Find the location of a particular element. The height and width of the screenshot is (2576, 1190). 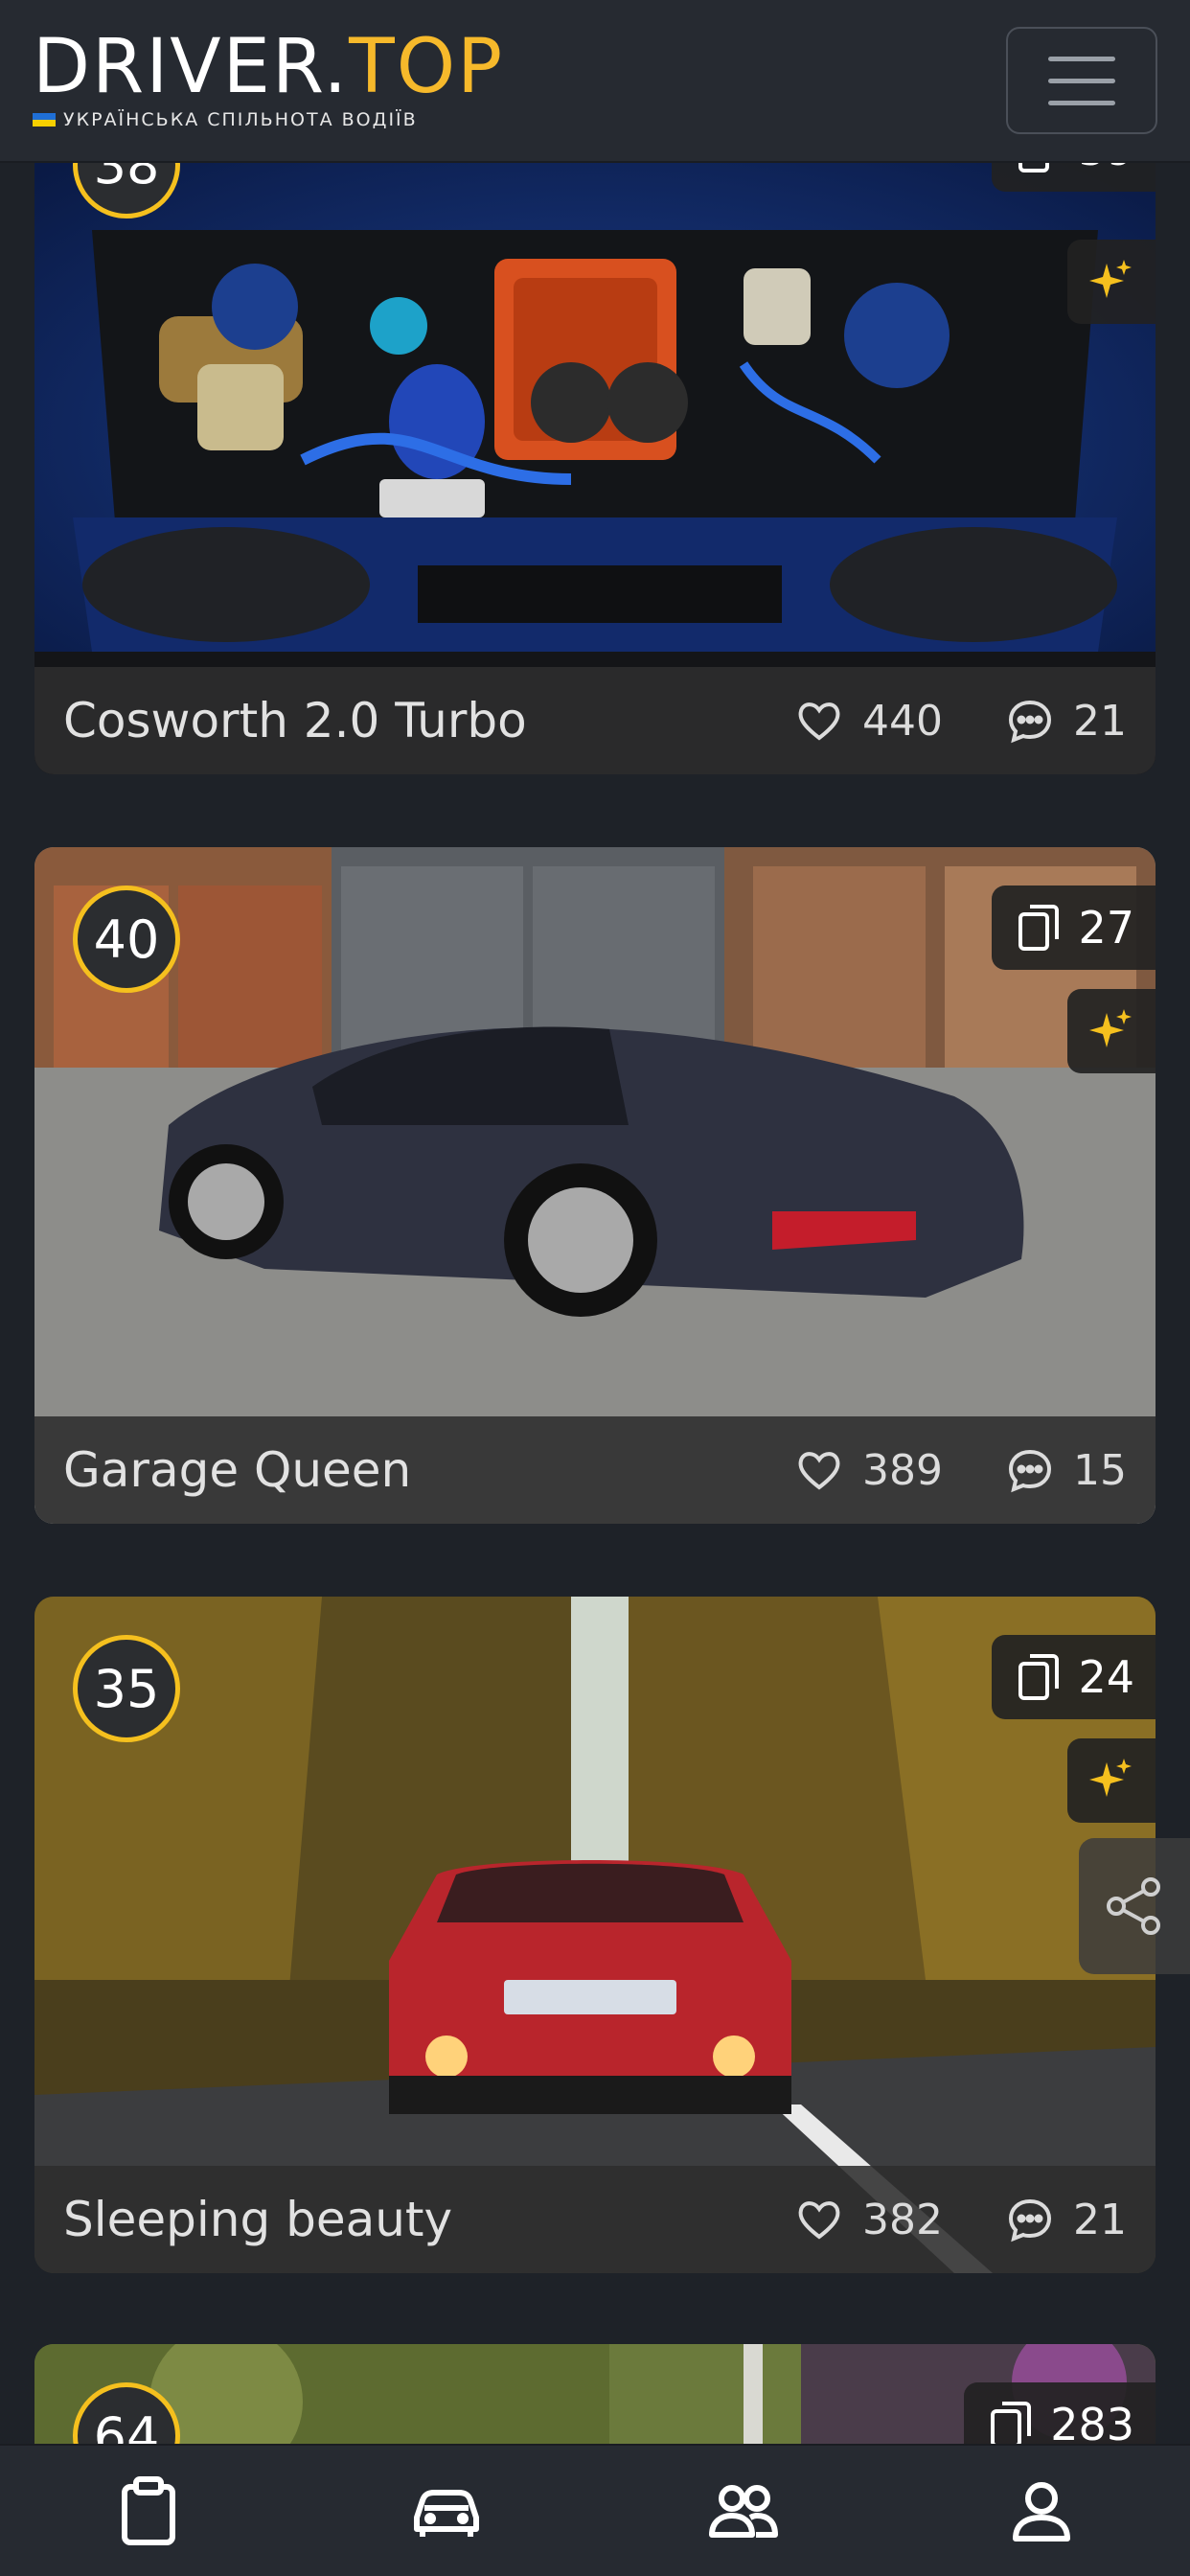

profile-icon is located at coordinates (1041, 2512).